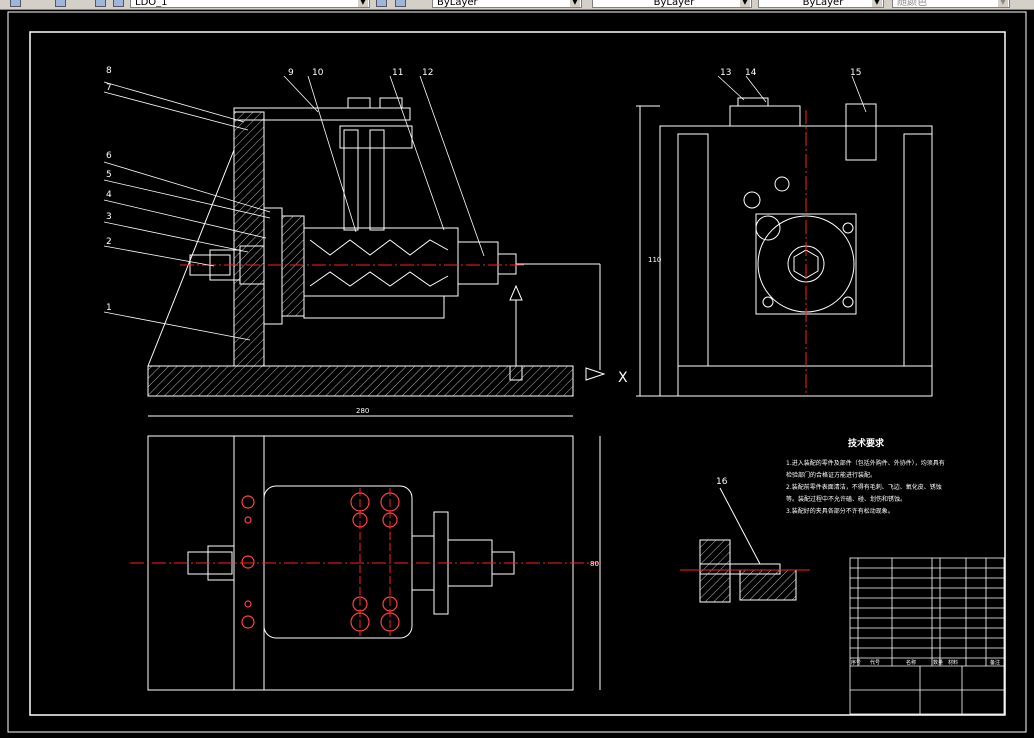 This screenshot has height=738, width=1034. I want to click on side-base, so click(805, 381).